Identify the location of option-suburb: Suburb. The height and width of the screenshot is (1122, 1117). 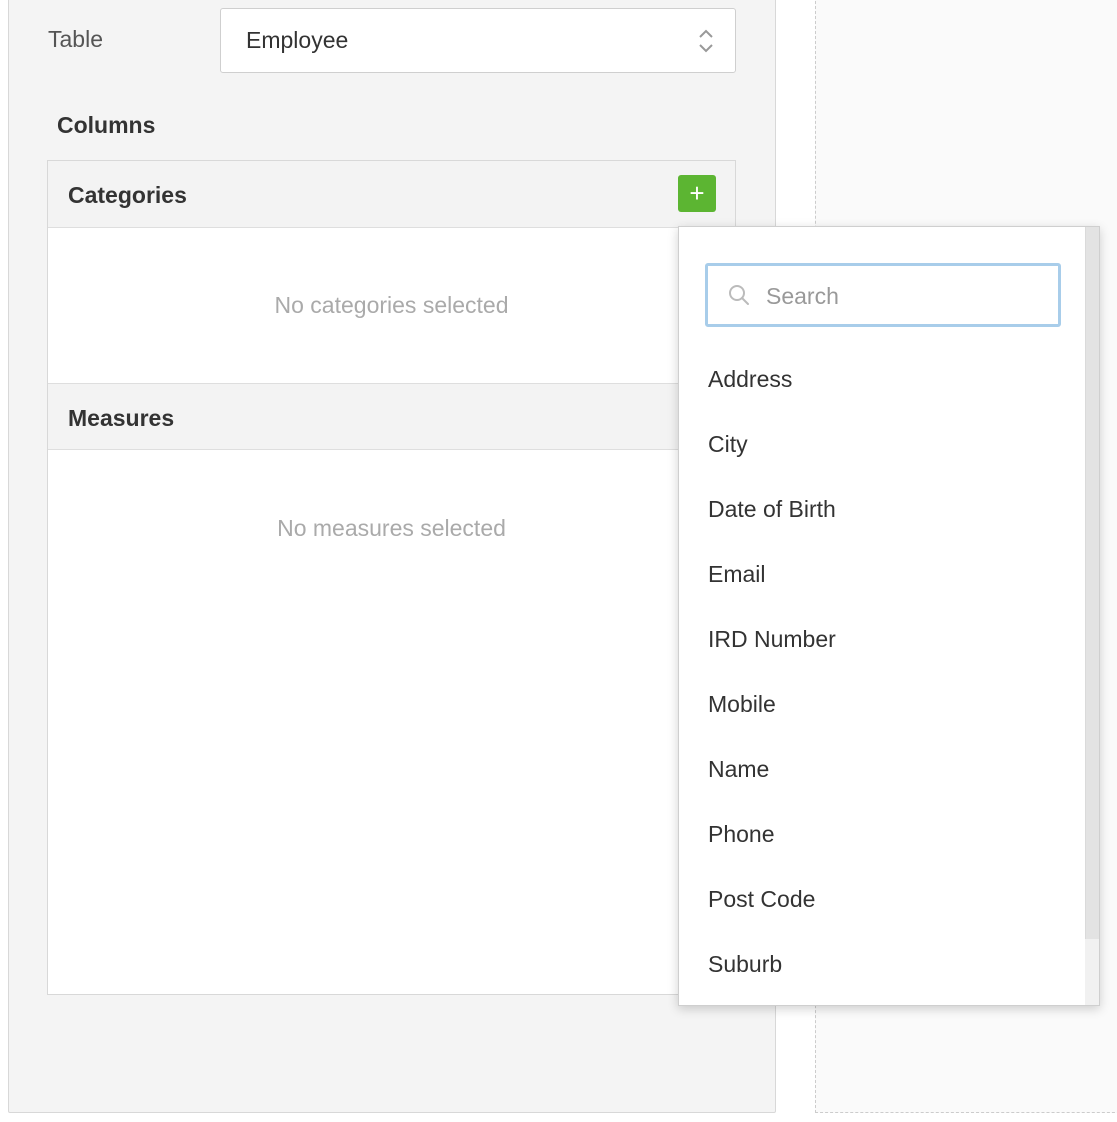
(883, 964).